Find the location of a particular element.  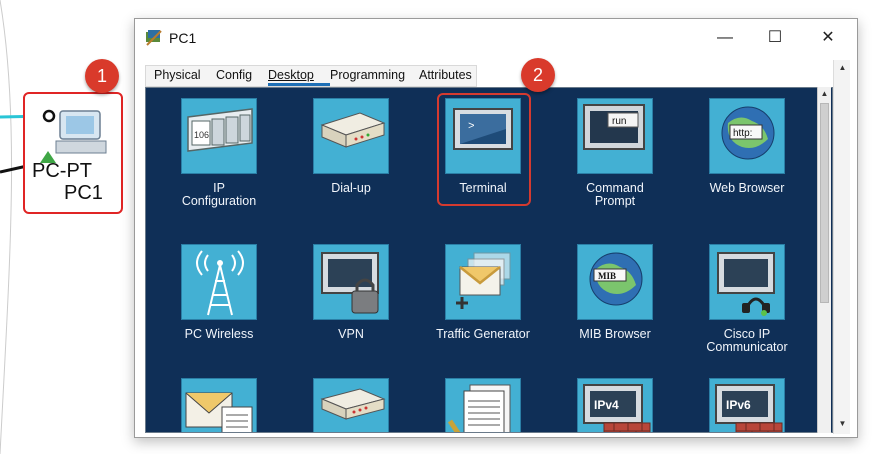

app-label: Cisco IP Communicator is located at coordinates (747, 340).